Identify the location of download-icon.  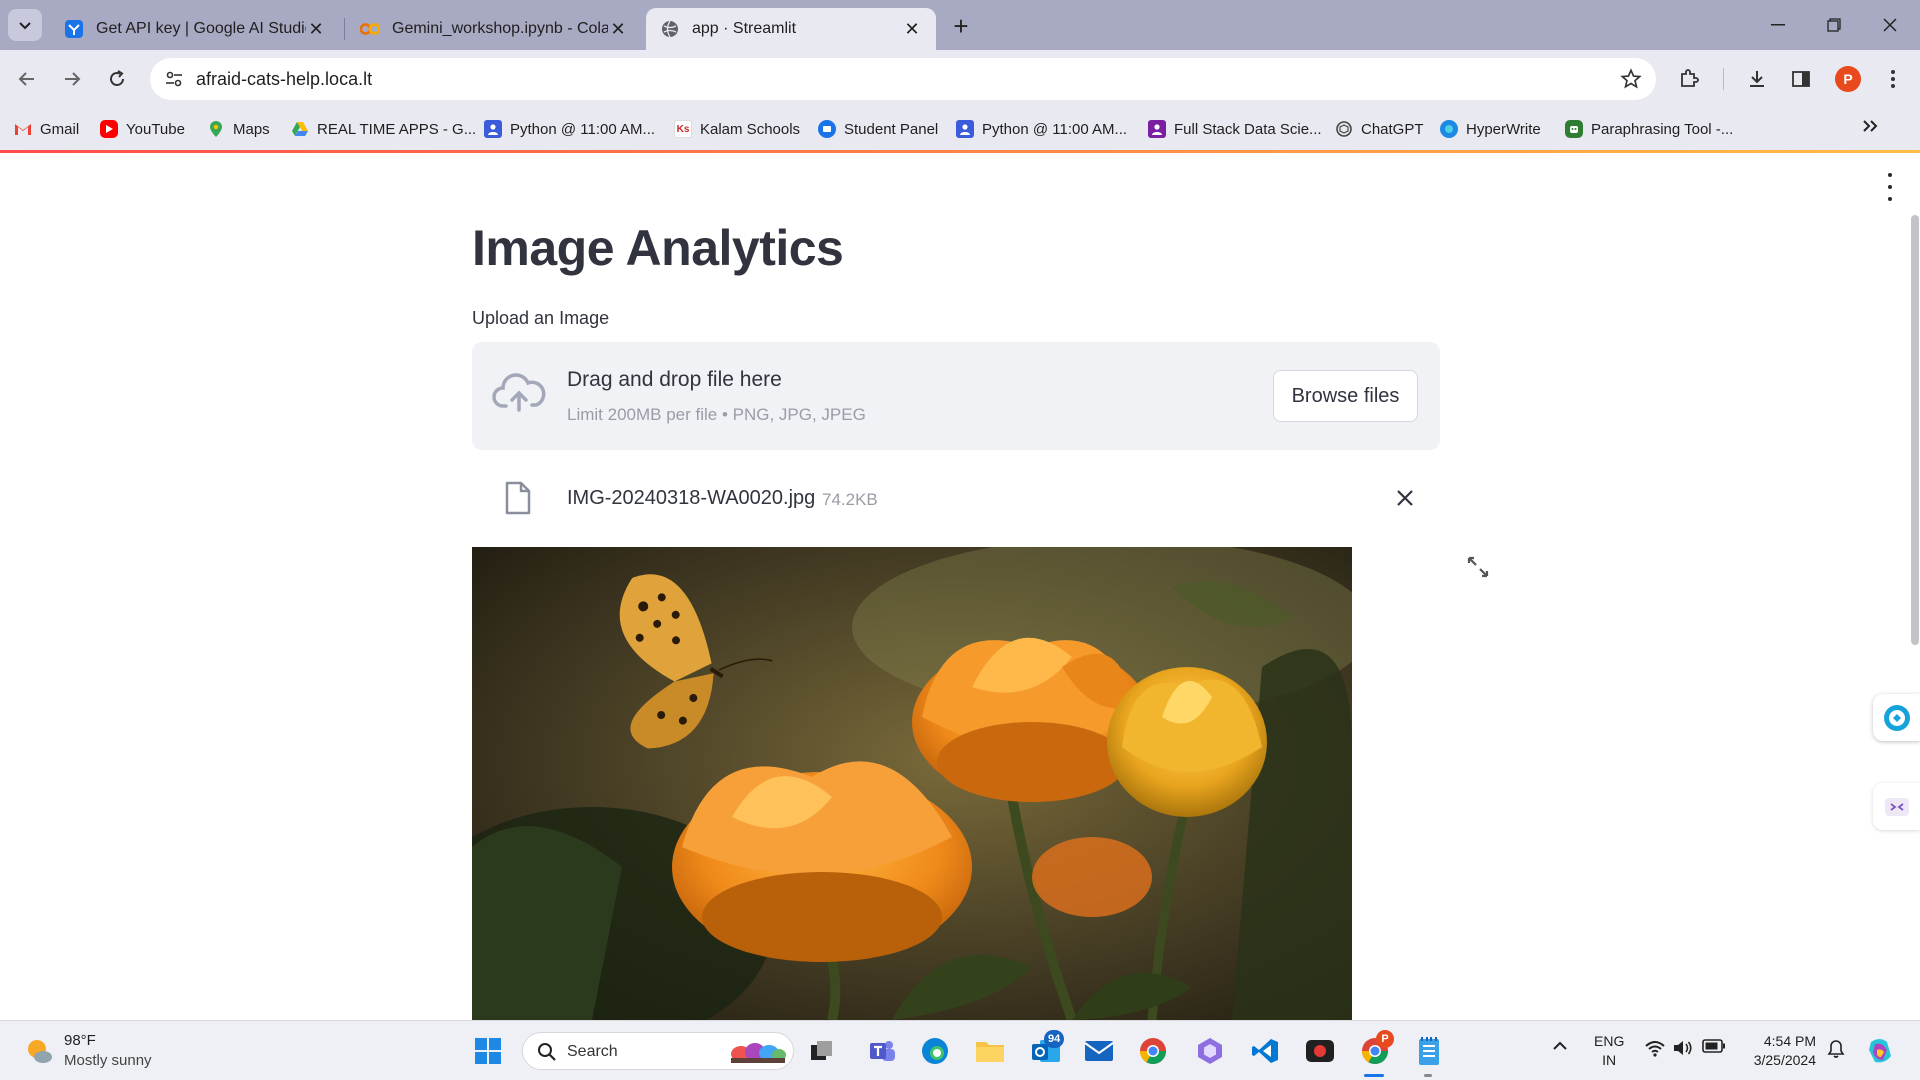
(1757, 79).